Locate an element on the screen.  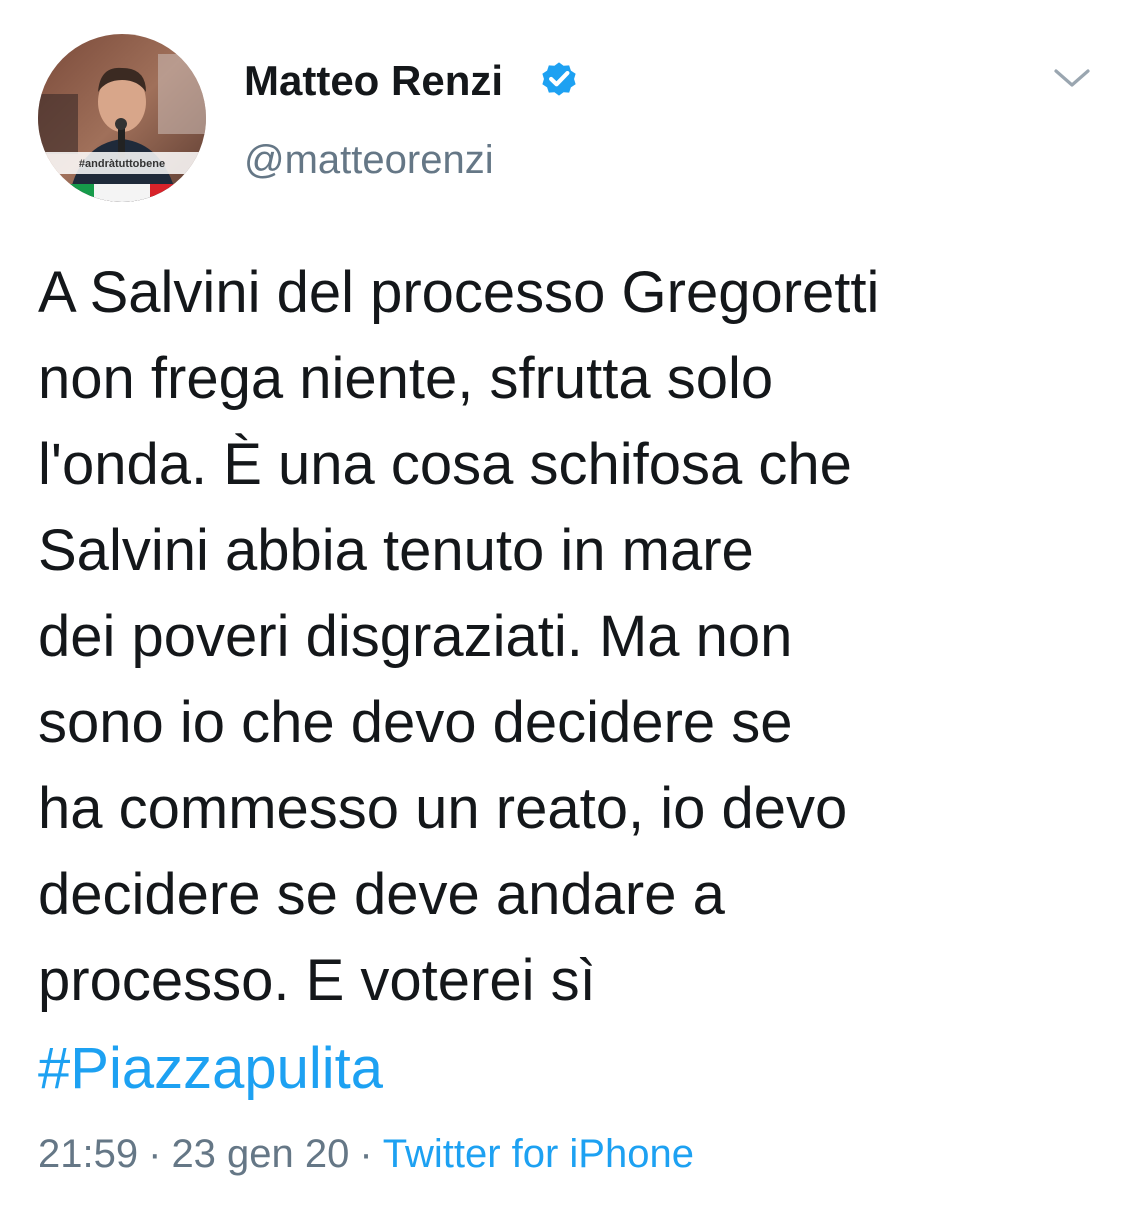
user-handle: @matteorenzi is located at coordinates (369, 160).